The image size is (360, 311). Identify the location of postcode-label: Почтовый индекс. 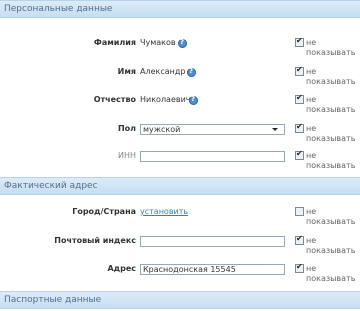
(95, 240).